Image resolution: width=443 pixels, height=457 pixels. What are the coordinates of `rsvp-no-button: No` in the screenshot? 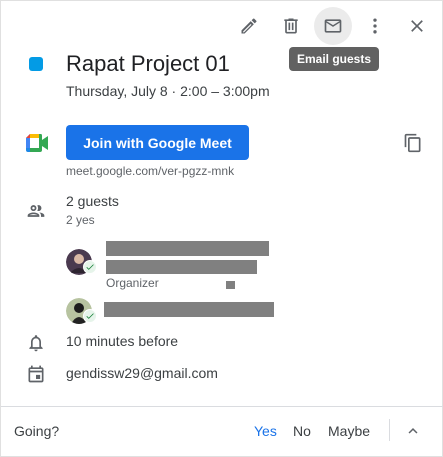 It's located at (302, 431).